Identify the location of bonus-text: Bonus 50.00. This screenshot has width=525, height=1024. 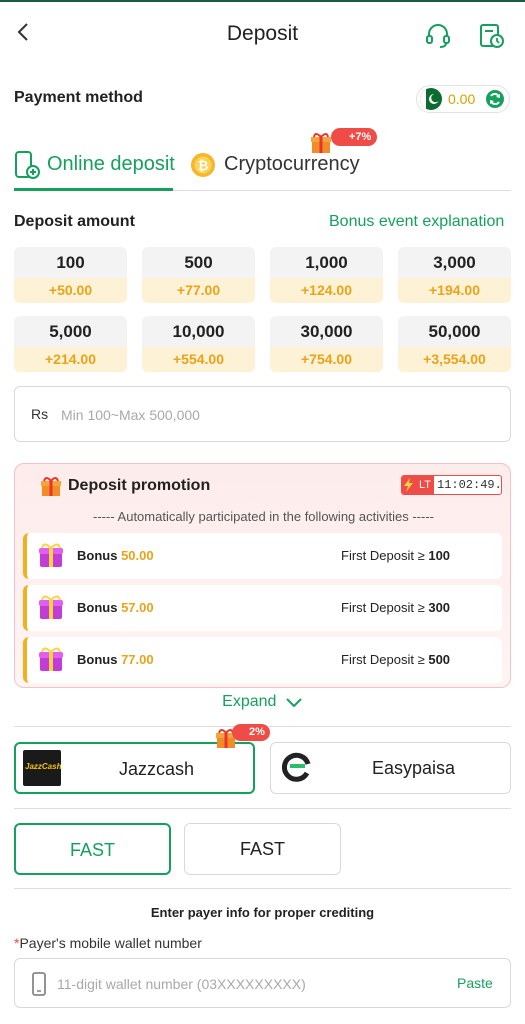
(115, 555).